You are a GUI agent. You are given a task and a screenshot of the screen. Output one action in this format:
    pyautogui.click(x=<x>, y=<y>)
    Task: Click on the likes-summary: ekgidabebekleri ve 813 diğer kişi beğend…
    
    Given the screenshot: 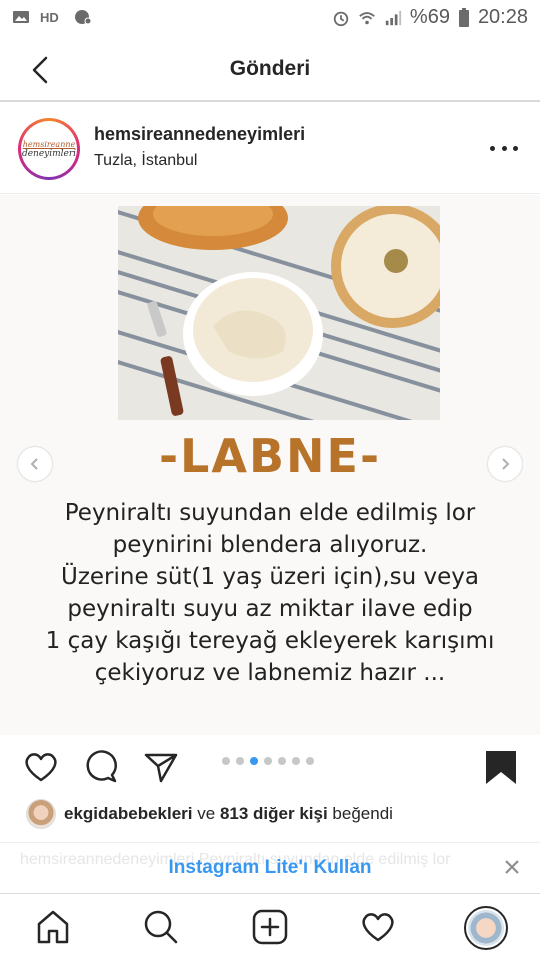 What is the action you would take?
    pyautogui.click(x=209, y=814)
    